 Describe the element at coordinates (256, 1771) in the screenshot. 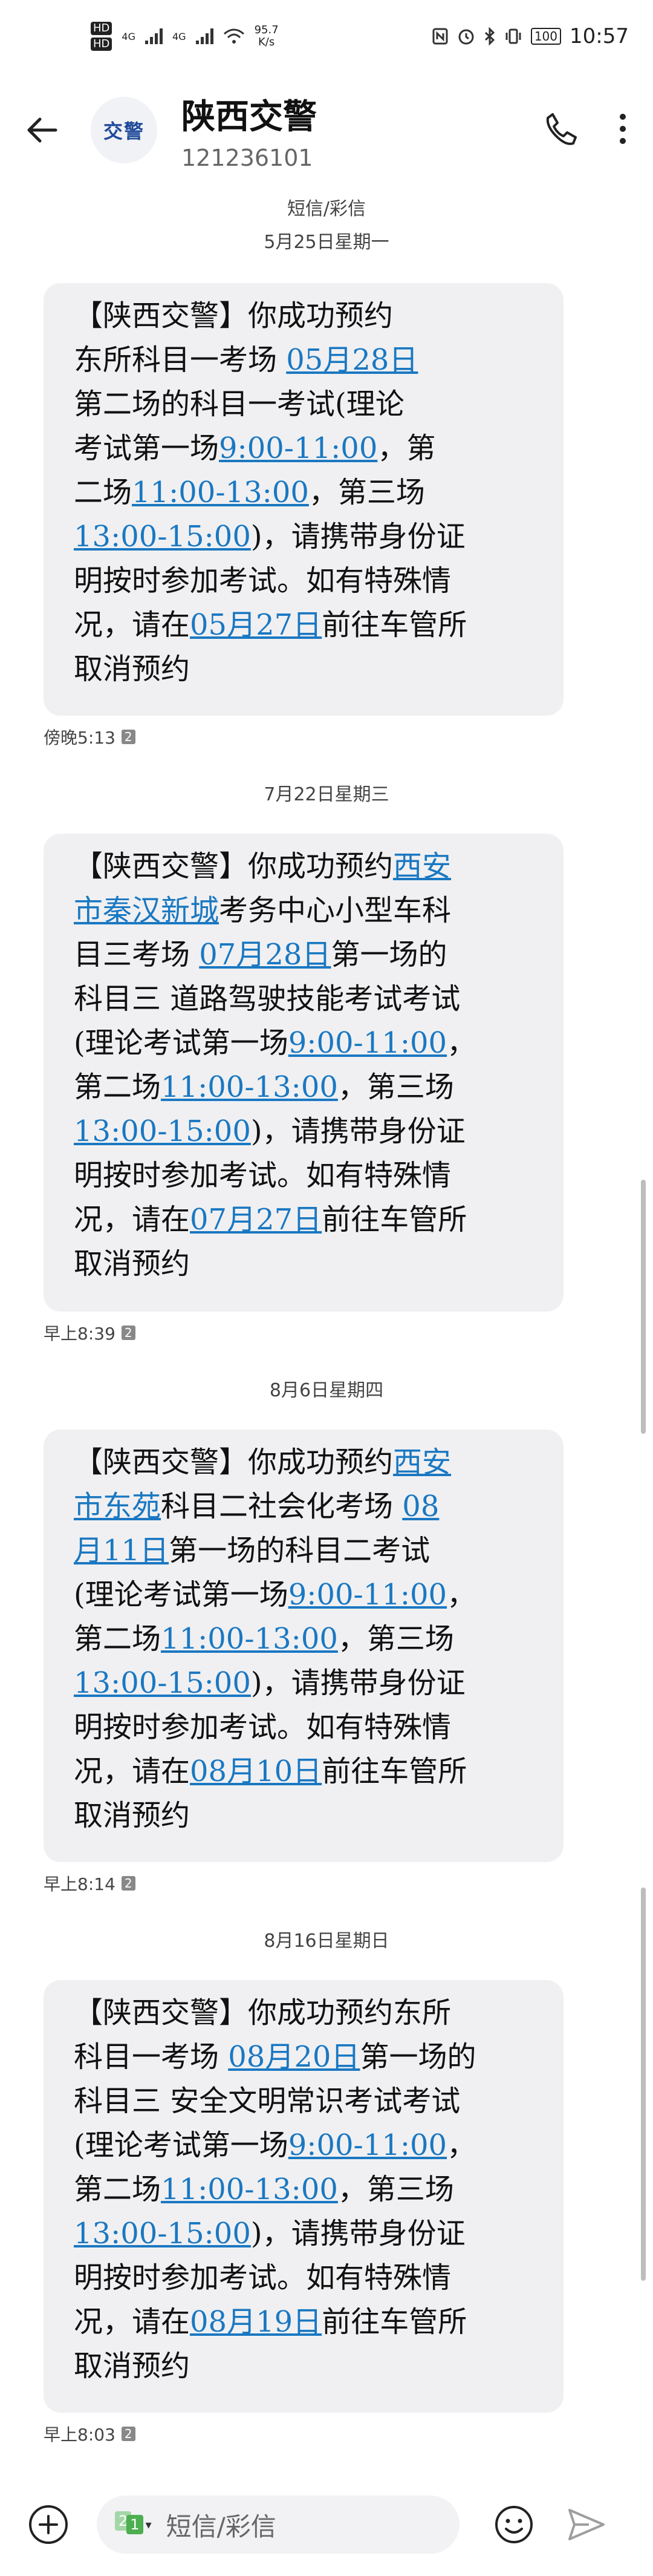

I see `message-link: 08月10日` at that location.